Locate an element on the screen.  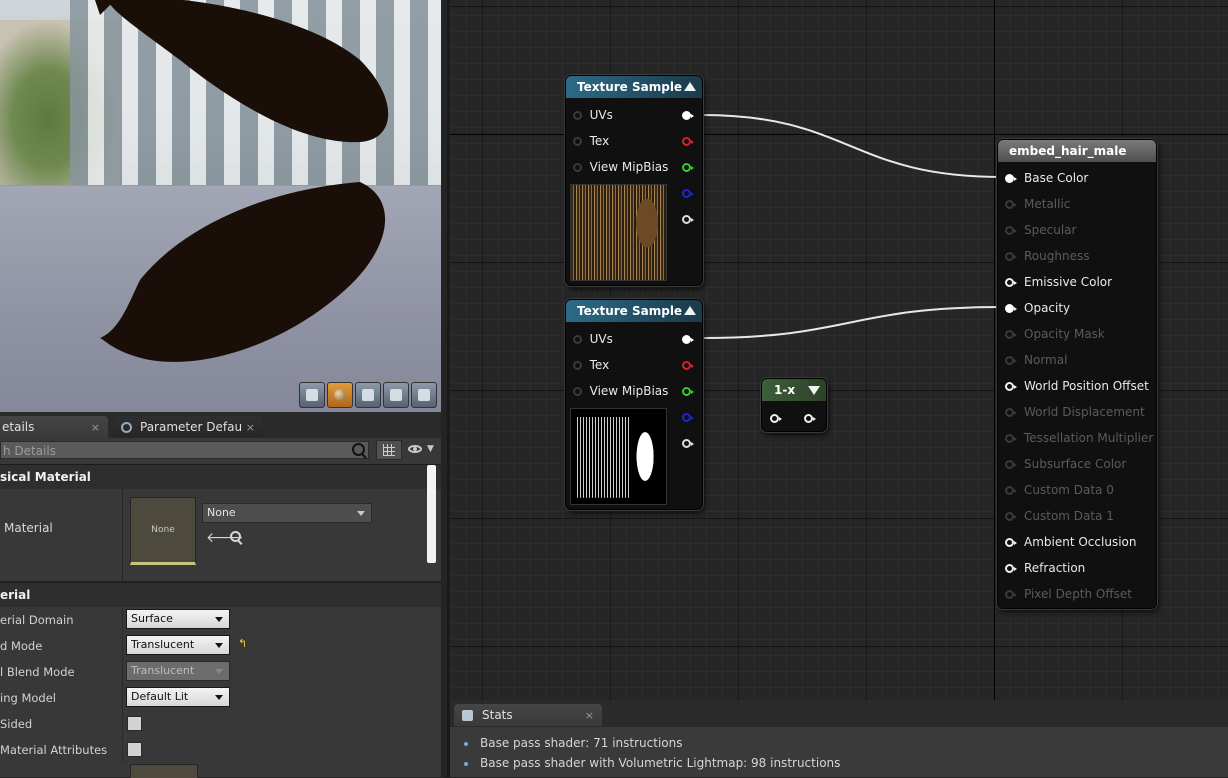
pin-label: UVs is located at coordinates (601, 339).